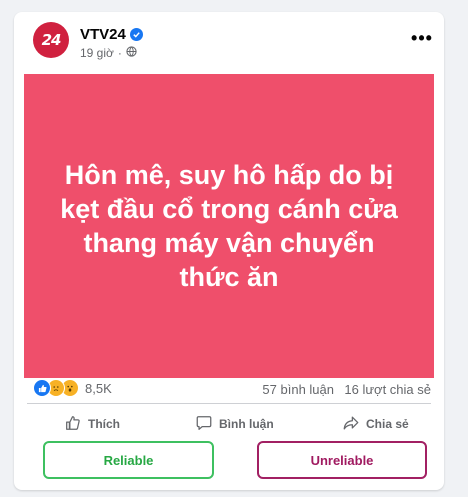 This screenshot has height=497, width=468. I want to click on share-count: 16 lượt chia sẻ, so click(387, 389).